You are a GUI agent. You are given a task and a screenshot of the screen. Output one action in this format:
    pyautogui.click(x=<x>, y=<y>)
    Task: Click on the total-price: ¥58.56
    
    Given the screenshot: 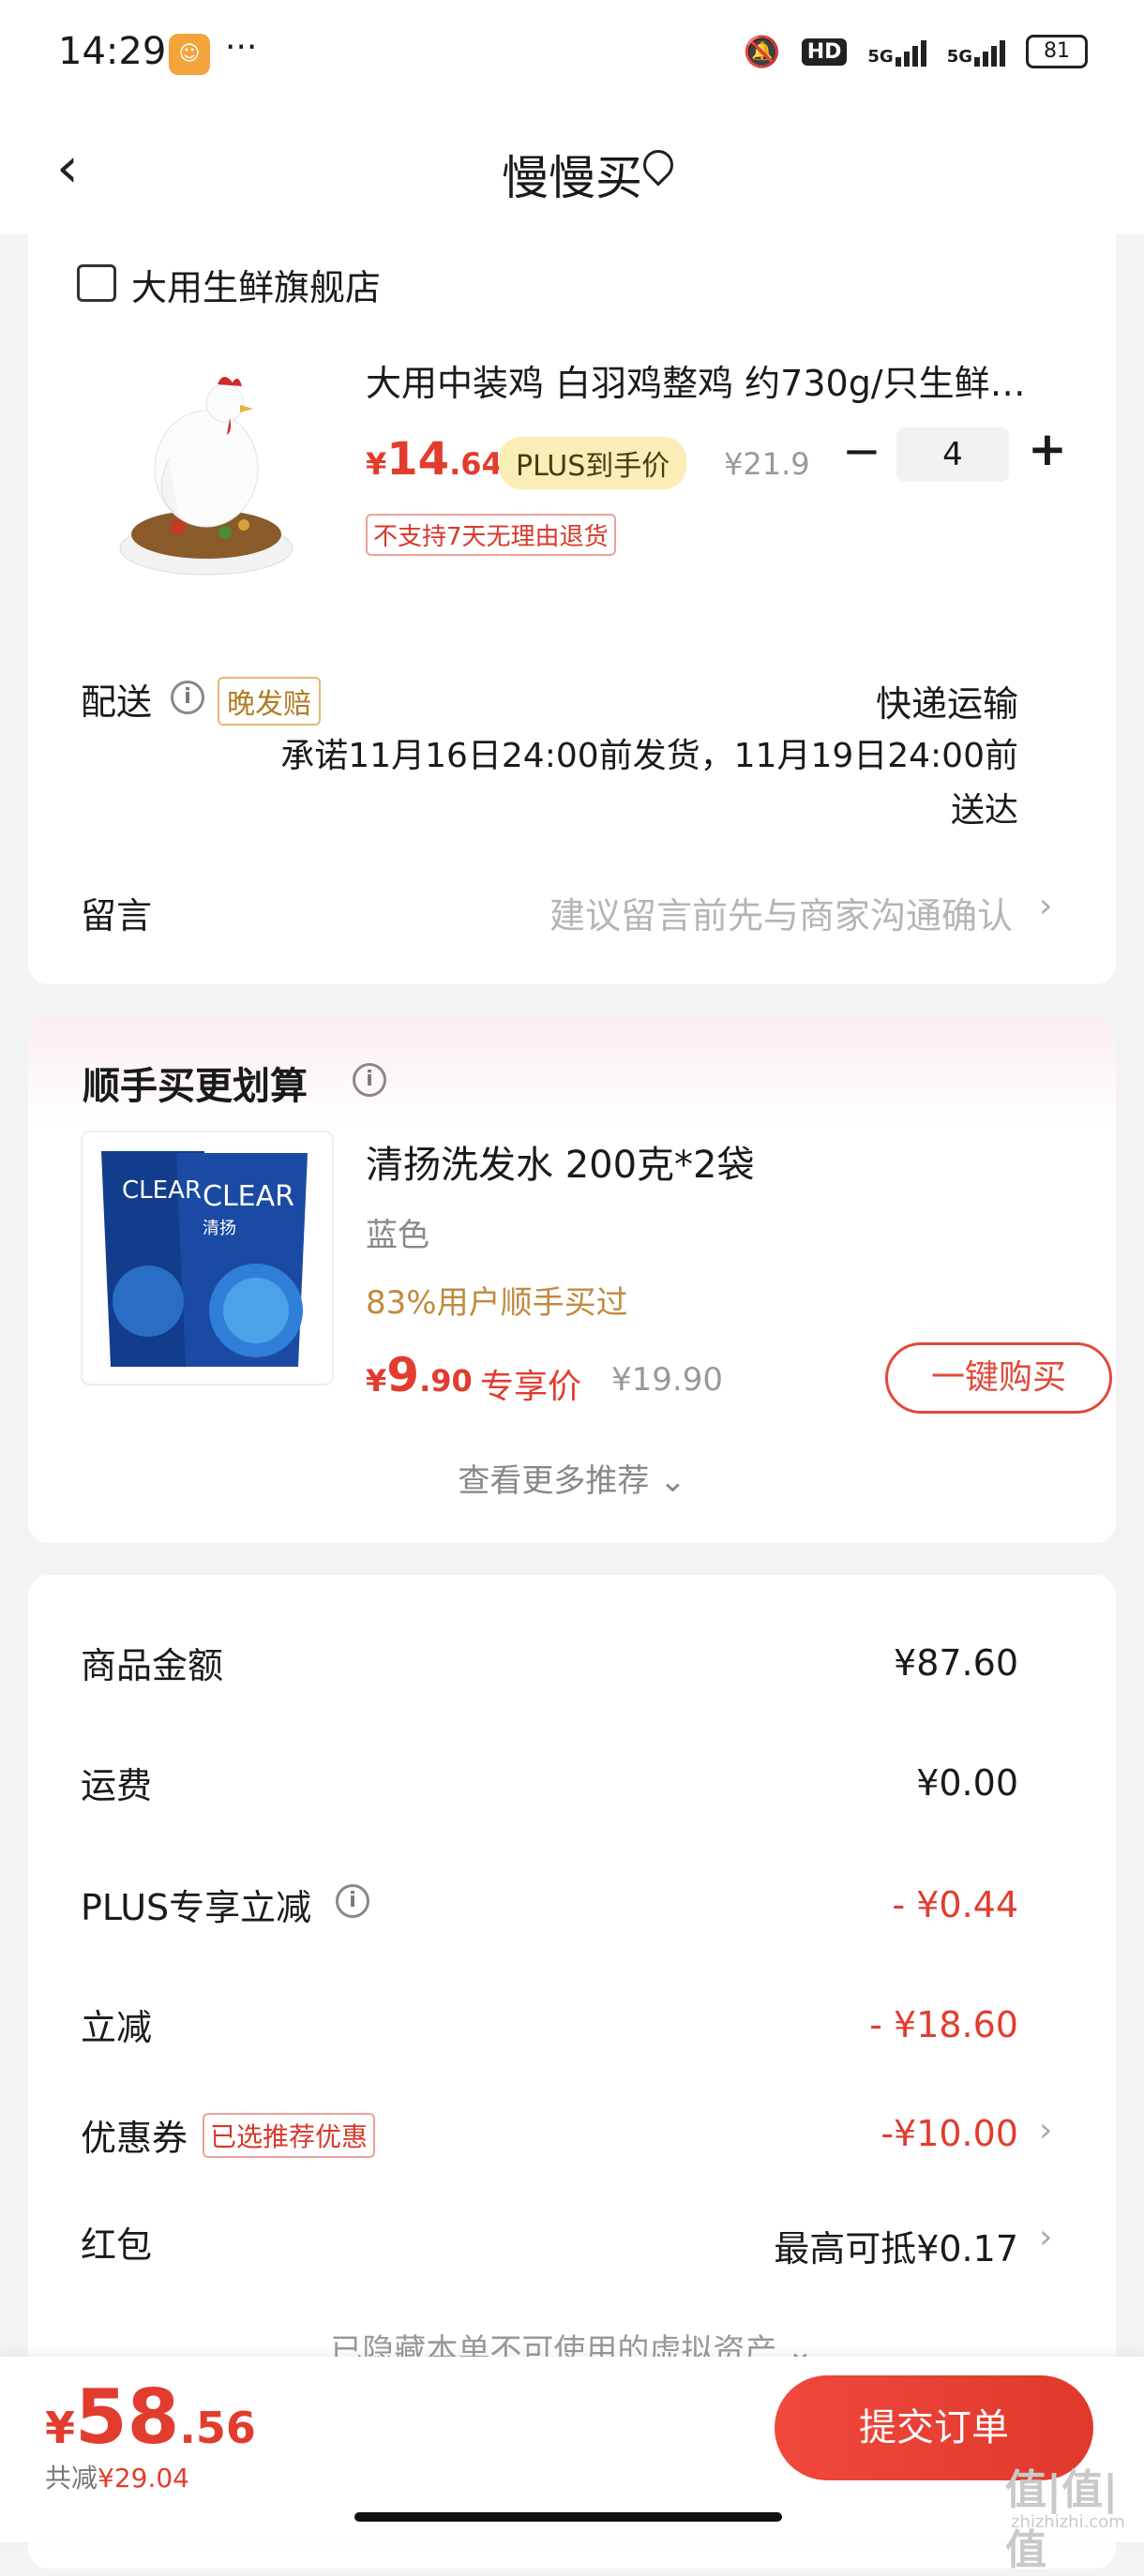 What is the action you would take?
    pyautogui.click(x=150, y=2417)
    